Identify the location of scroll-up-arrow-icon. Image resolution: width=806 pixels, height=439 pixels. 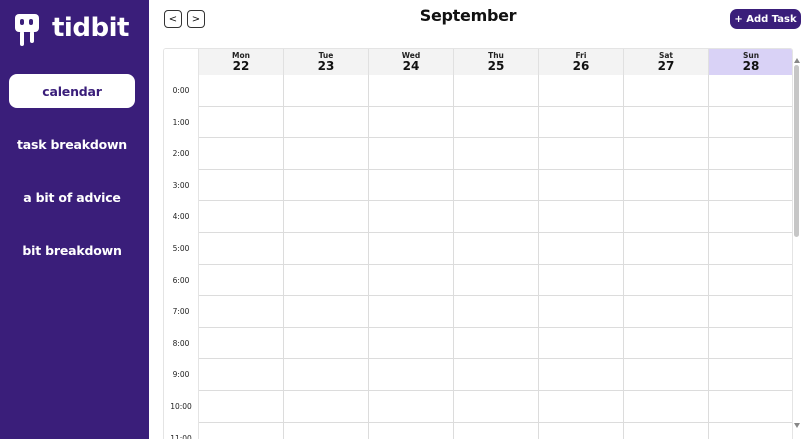
(797, 60).